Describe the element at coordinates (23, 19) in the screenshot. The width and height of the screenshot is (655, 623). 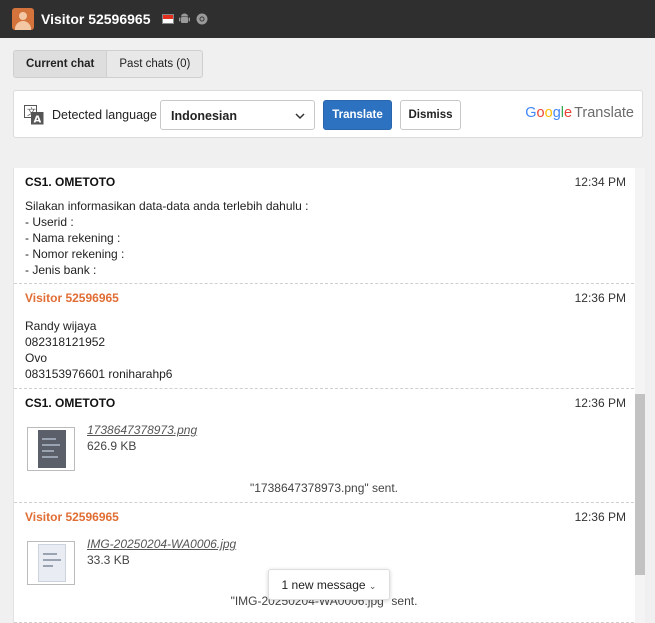
I see `user-avatar-icon` at that location.